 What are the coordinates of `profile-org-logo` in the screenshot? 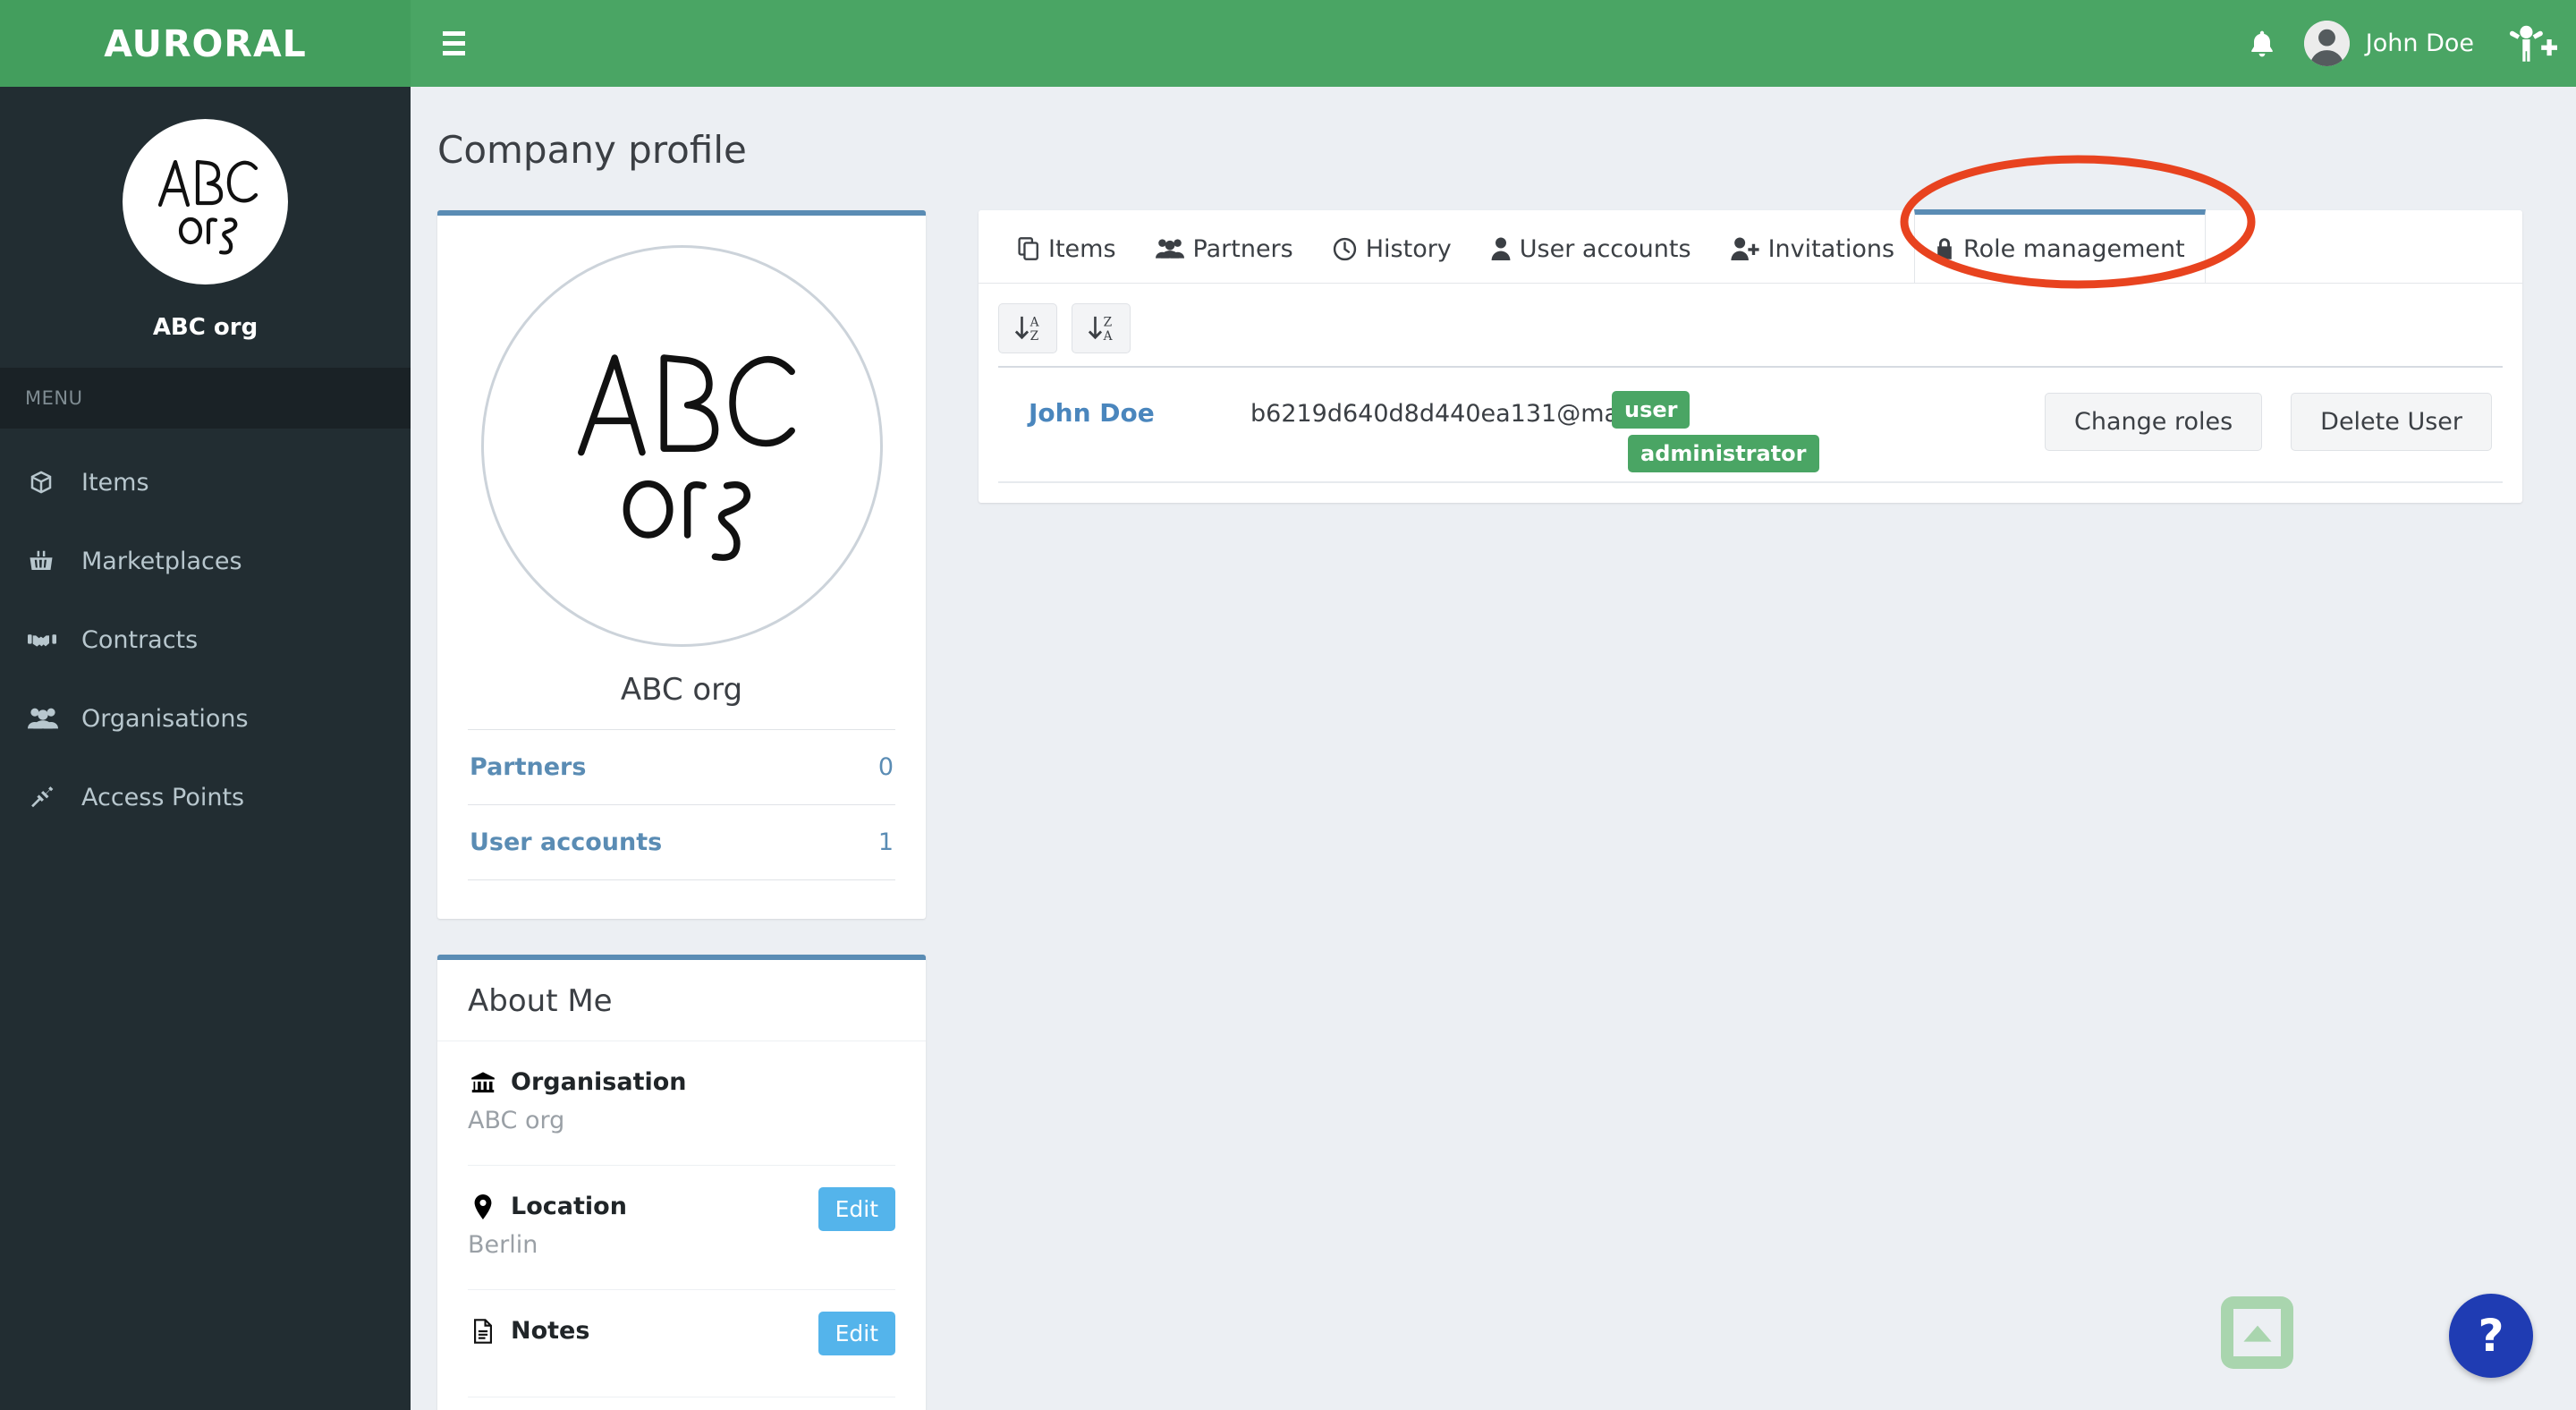 It's located at (681, 446).